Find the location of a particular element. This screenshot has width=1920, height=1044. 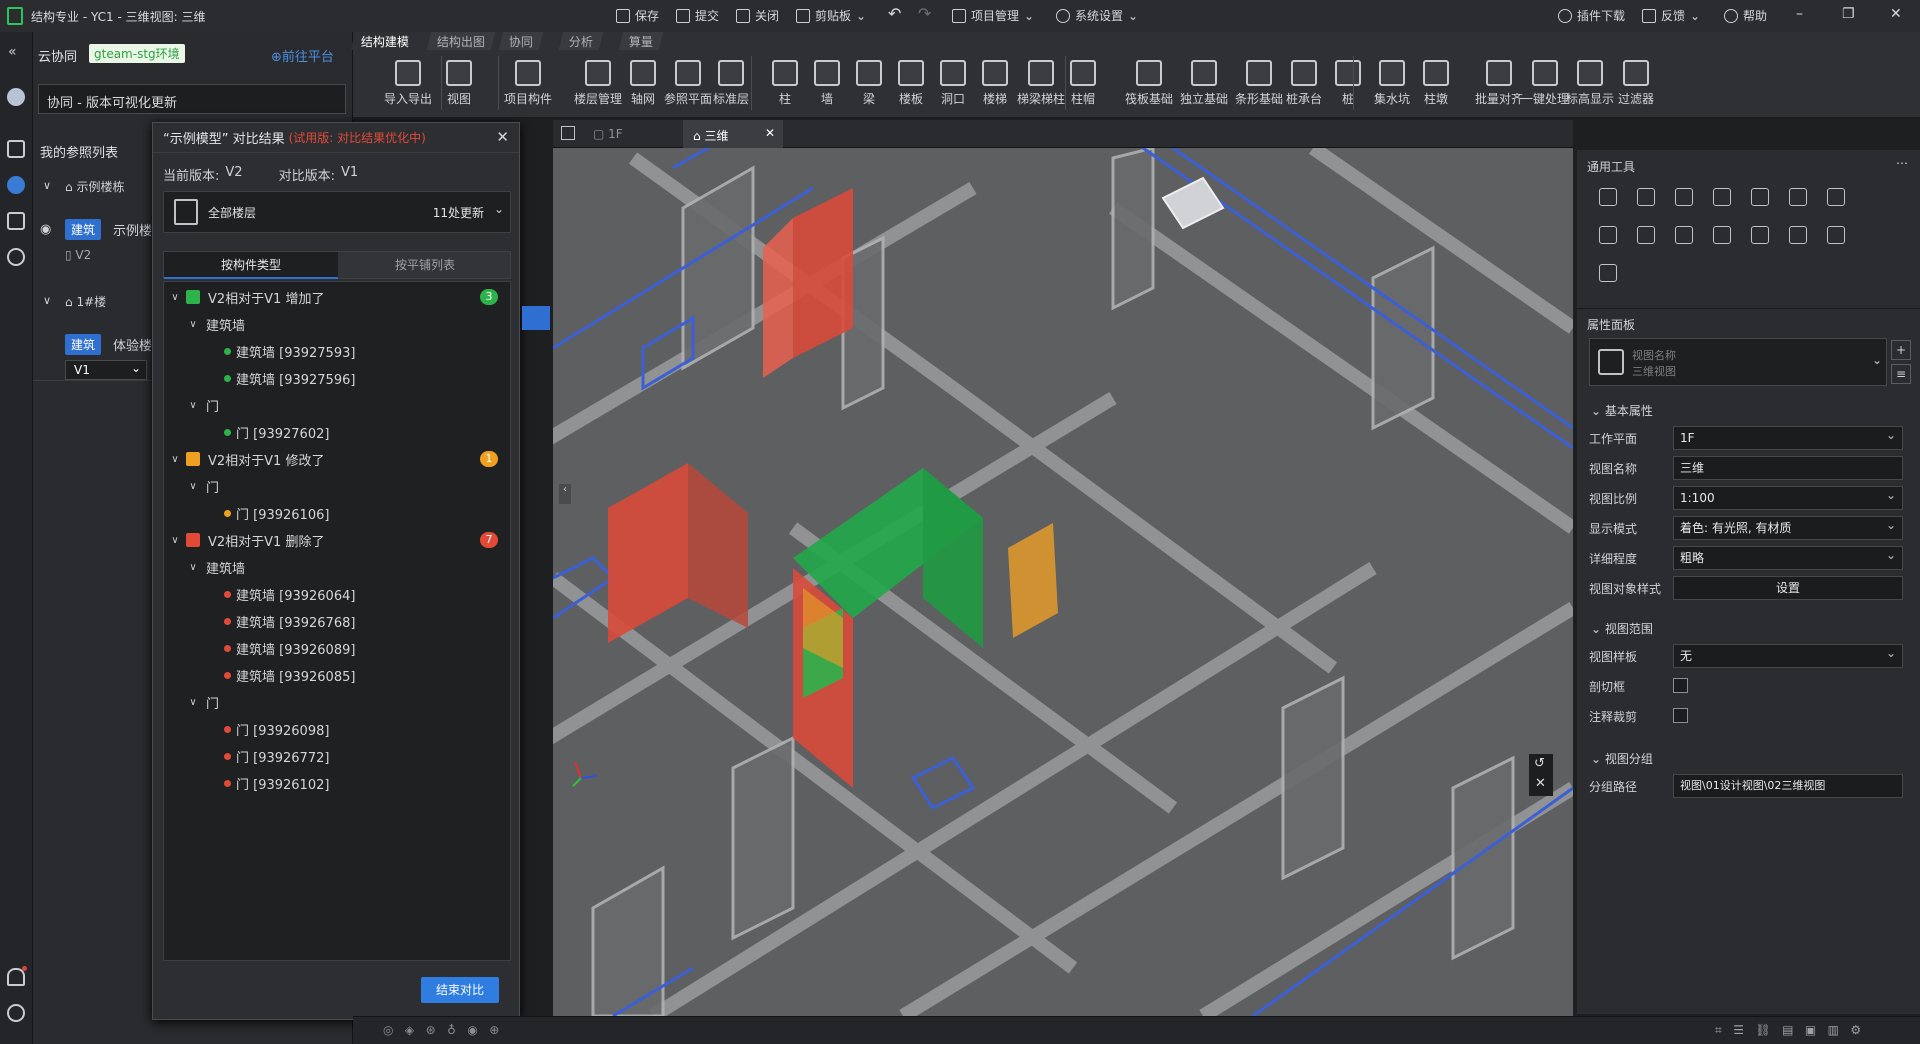

collapse-icon: « is located at coordinates (12, 52).